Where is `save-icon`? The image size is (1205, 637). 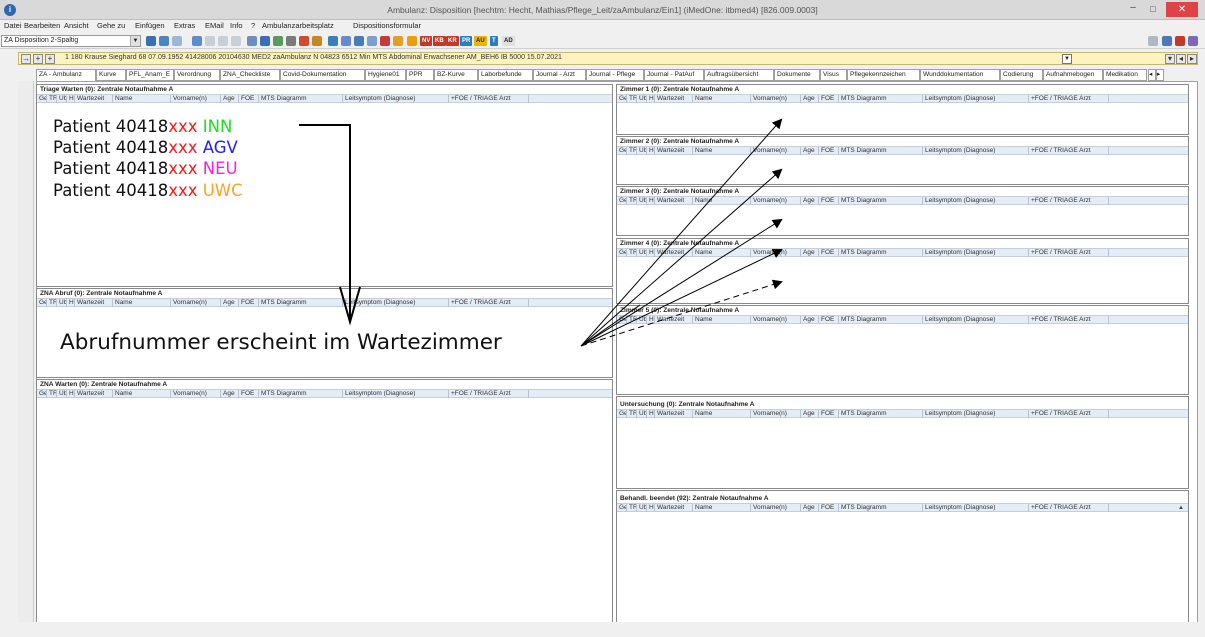
save-icon is located at coordinates (197, 41).